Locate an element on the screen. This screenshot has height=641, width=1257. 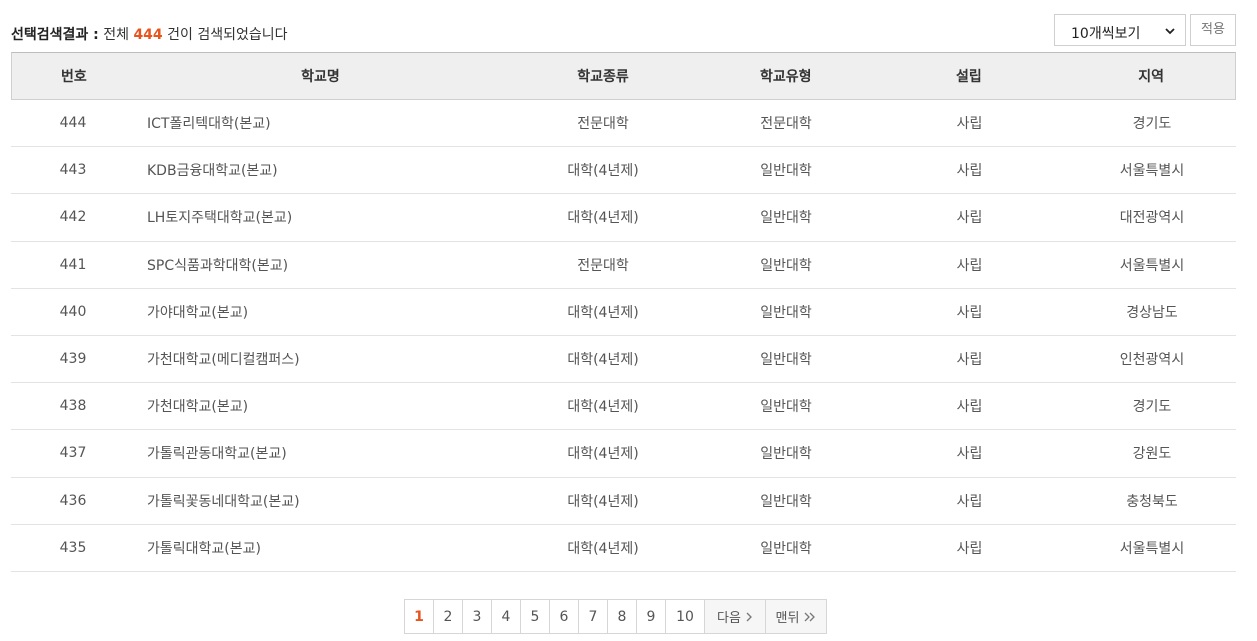
school-name: 가톨릭관동대학교(본교) is located at coordinates (320, 453).